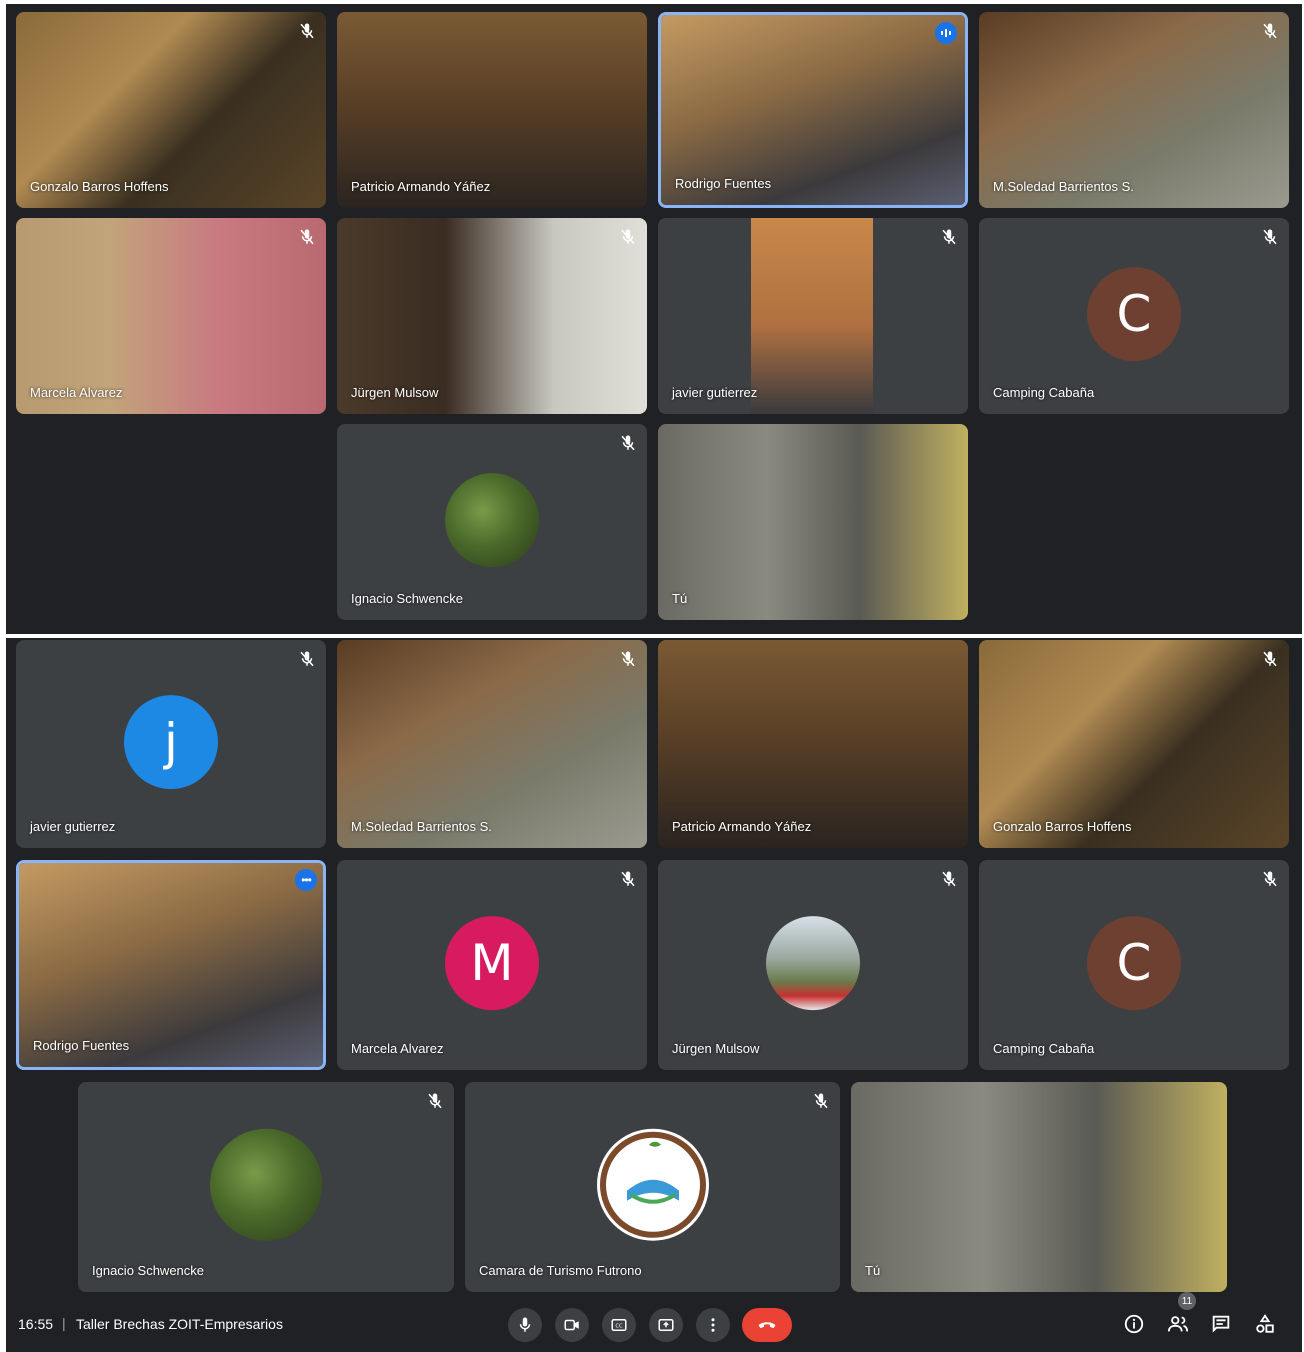 This screenshot has height=1352, width=1304. I want to click on captions-button: CC, so click(619, 1325).